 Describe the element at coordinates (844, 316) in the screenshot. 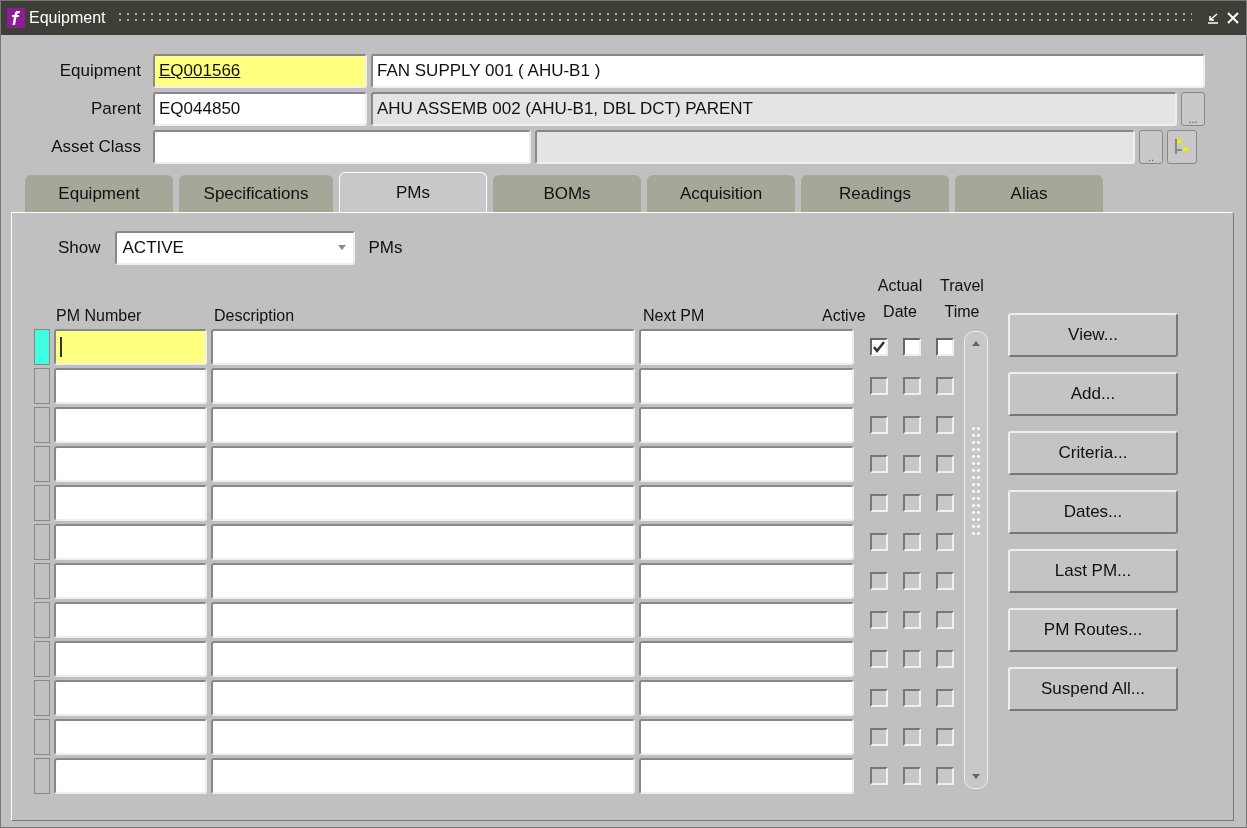

I see `column-header: Active` at that location.